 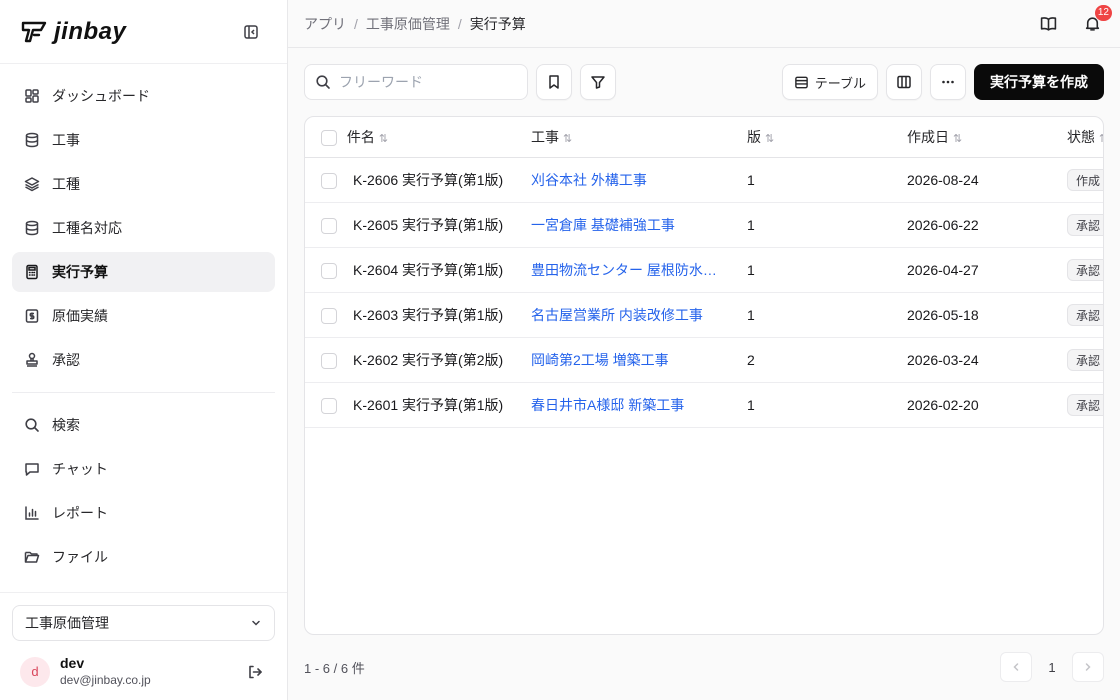 I want to click on page-number: 1, so click(x=1052, y=667).